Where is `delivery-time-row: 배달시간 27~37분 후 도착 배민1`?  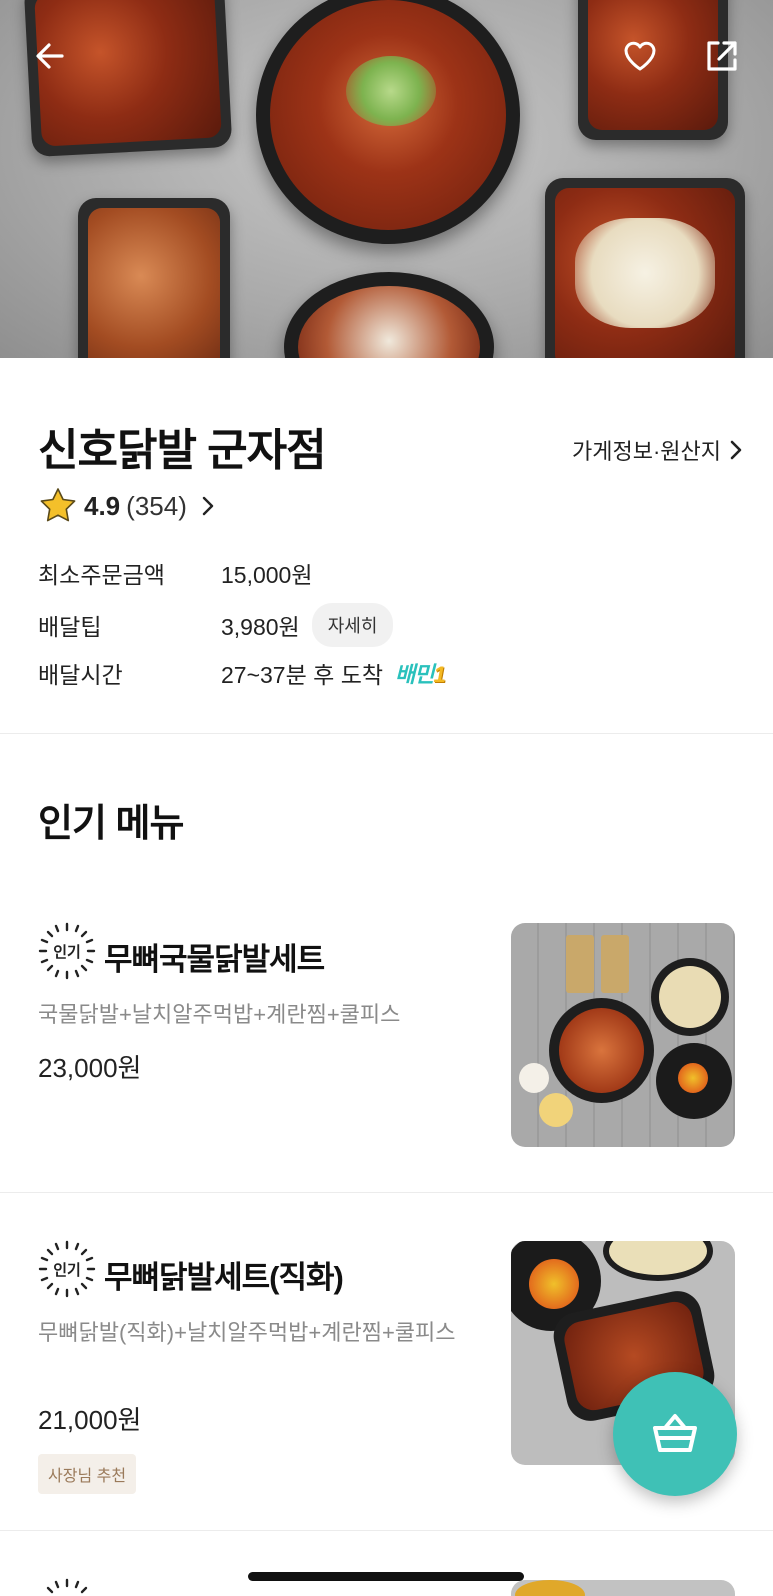 delivery-time-row: 배달시간 27~37분 후 도착 배민1 is located at coordinates (242, 673).